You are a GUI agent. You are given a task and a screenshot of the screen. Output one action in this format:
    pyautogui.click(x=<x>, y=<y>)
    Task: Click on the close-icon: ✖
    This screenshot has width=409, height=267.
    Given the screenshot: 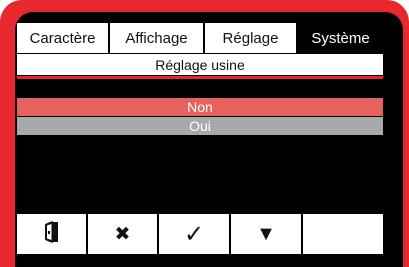 What is the action you would take?
    pyautogui.click(x=122, y=234)
    